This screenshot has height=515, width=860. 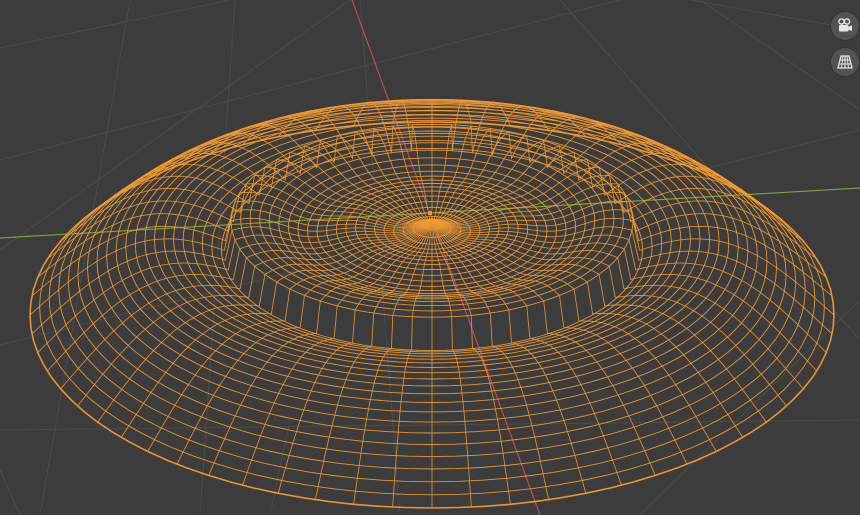 I want to click on perspective-toggle-button: grid-perspective-icon, so click(x=845, y=62).